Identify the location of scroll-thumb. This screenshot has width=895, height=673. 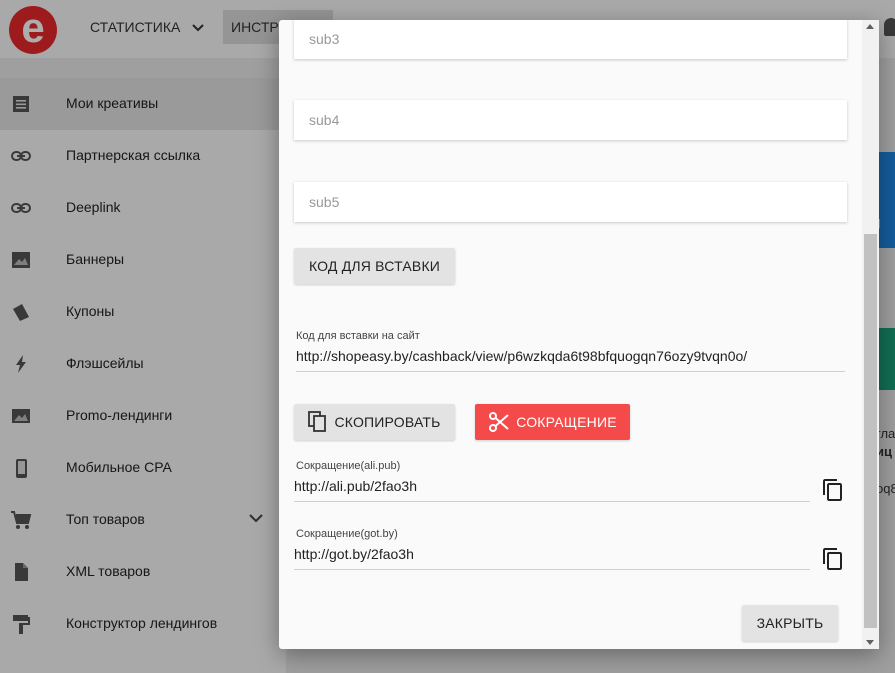
(870, 431).